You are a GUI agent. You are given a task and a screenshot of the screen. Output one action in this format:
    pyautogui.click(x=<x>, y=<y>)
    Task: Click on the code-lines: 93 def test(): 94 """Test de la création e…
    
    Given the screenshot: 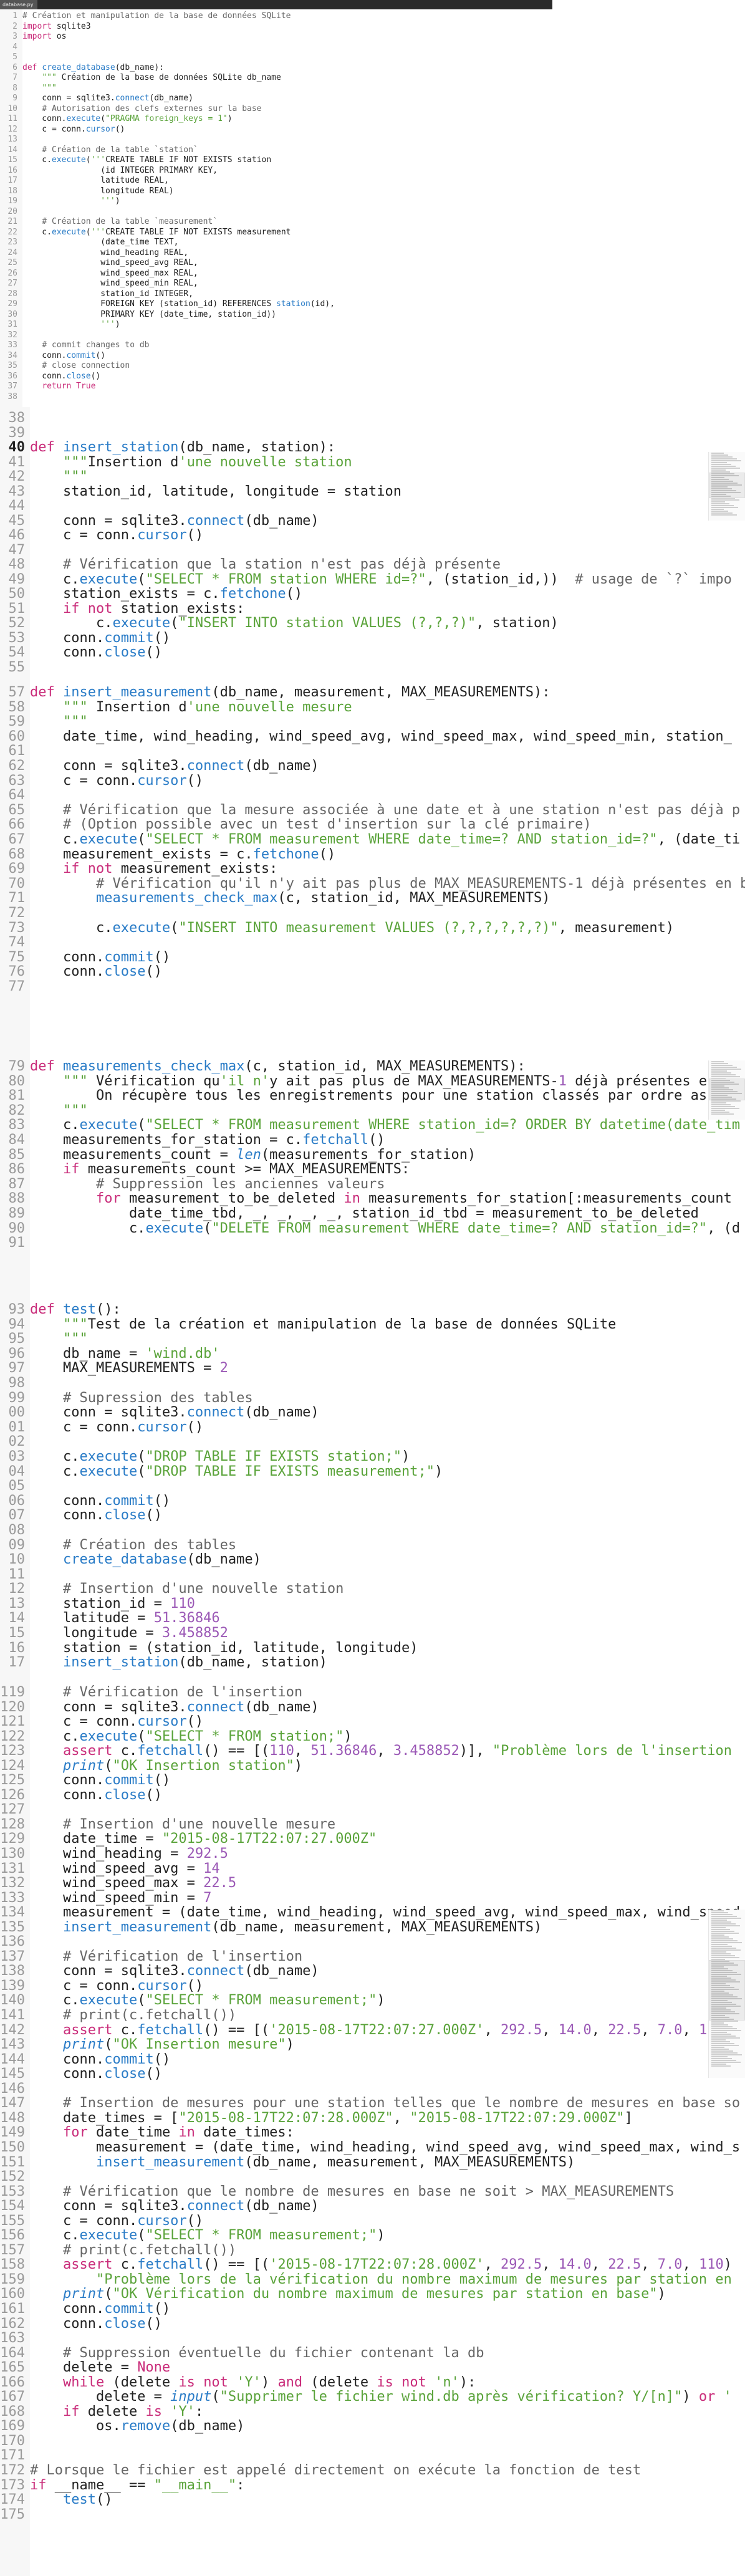 What is the action you would take?
    pyautogui.click(x=308, y=1486)
    